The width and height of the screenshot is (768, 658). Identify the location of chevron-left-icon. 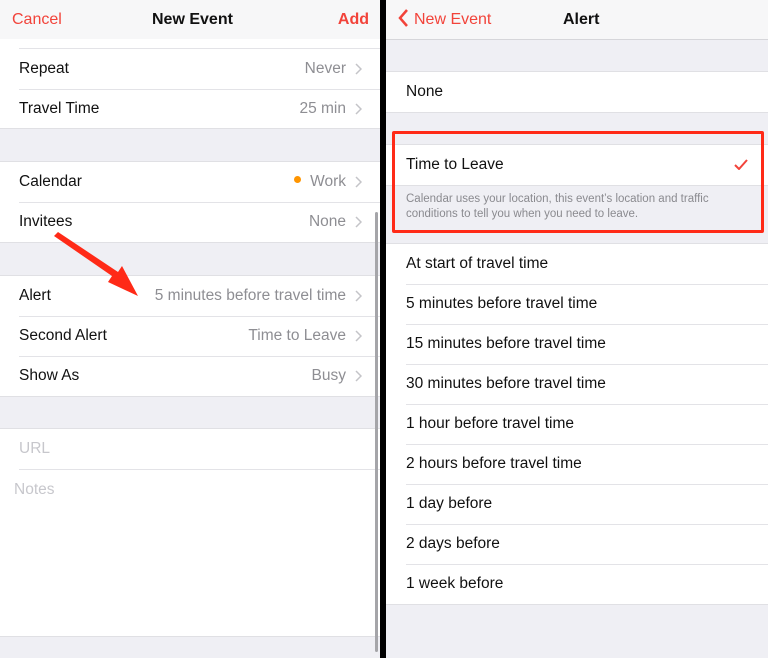
(403, 18).